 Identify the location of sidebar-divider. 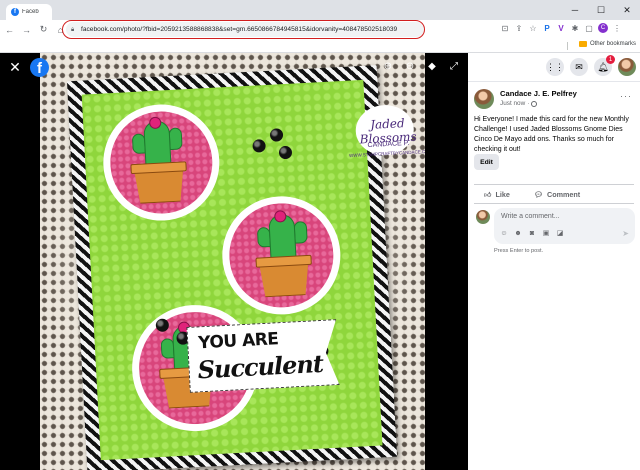
(554, 81).